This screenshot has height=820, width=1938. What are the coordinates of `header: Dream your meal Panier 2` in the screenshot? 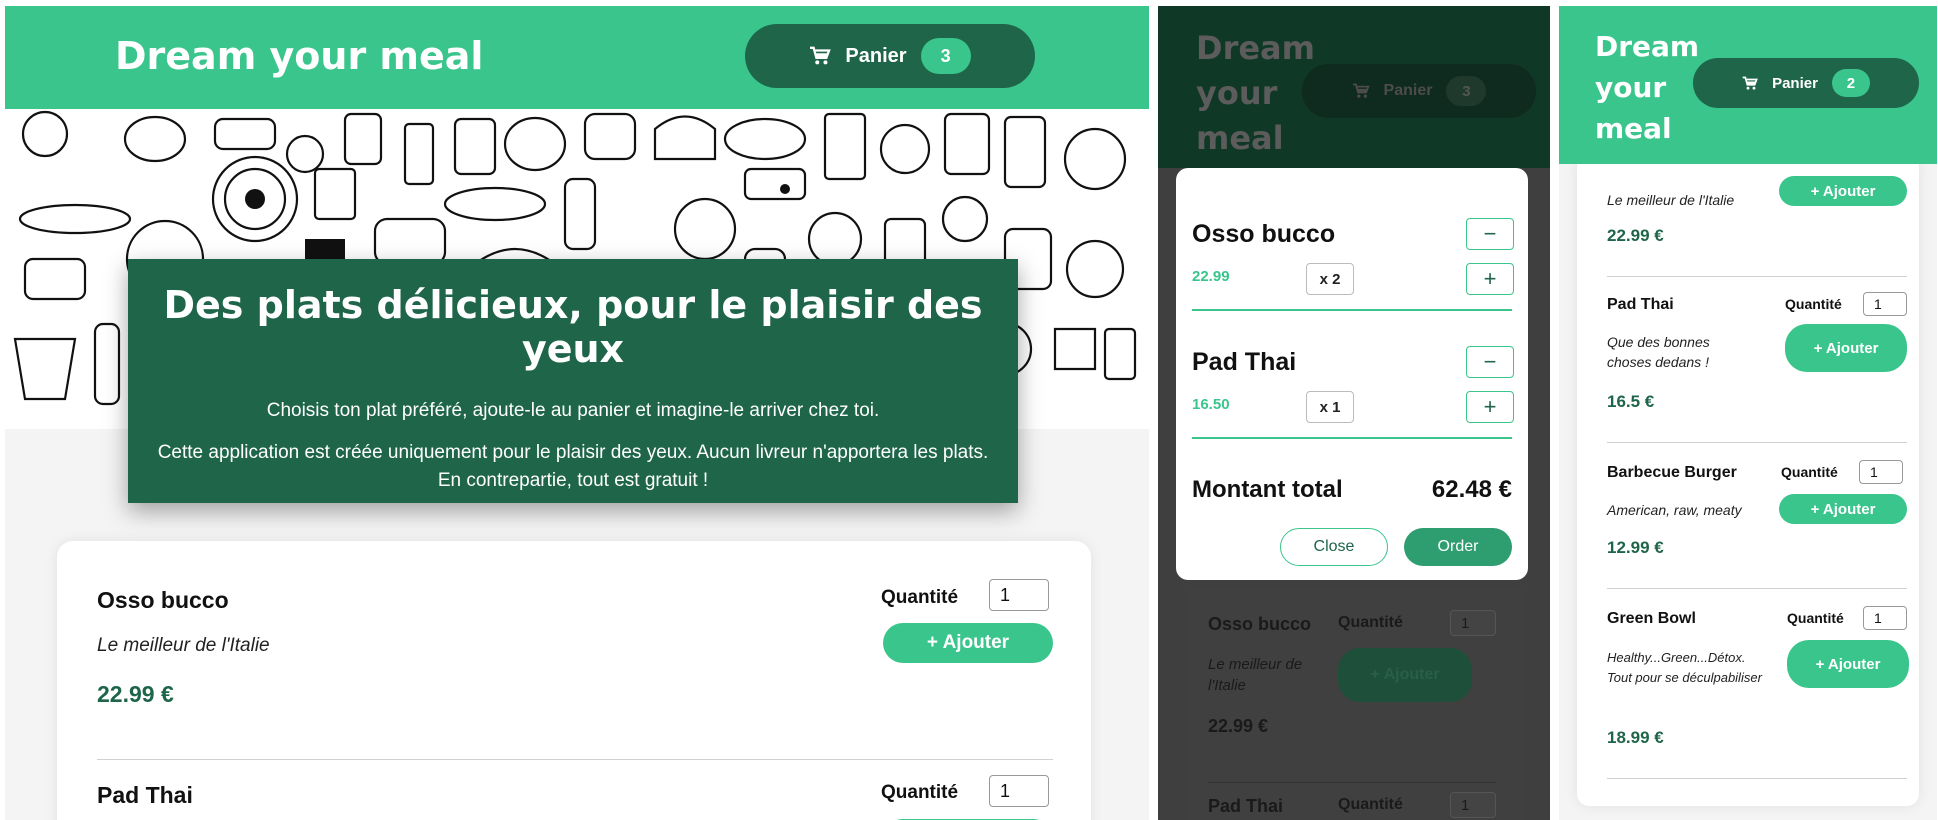 It's located at (1748, 85).